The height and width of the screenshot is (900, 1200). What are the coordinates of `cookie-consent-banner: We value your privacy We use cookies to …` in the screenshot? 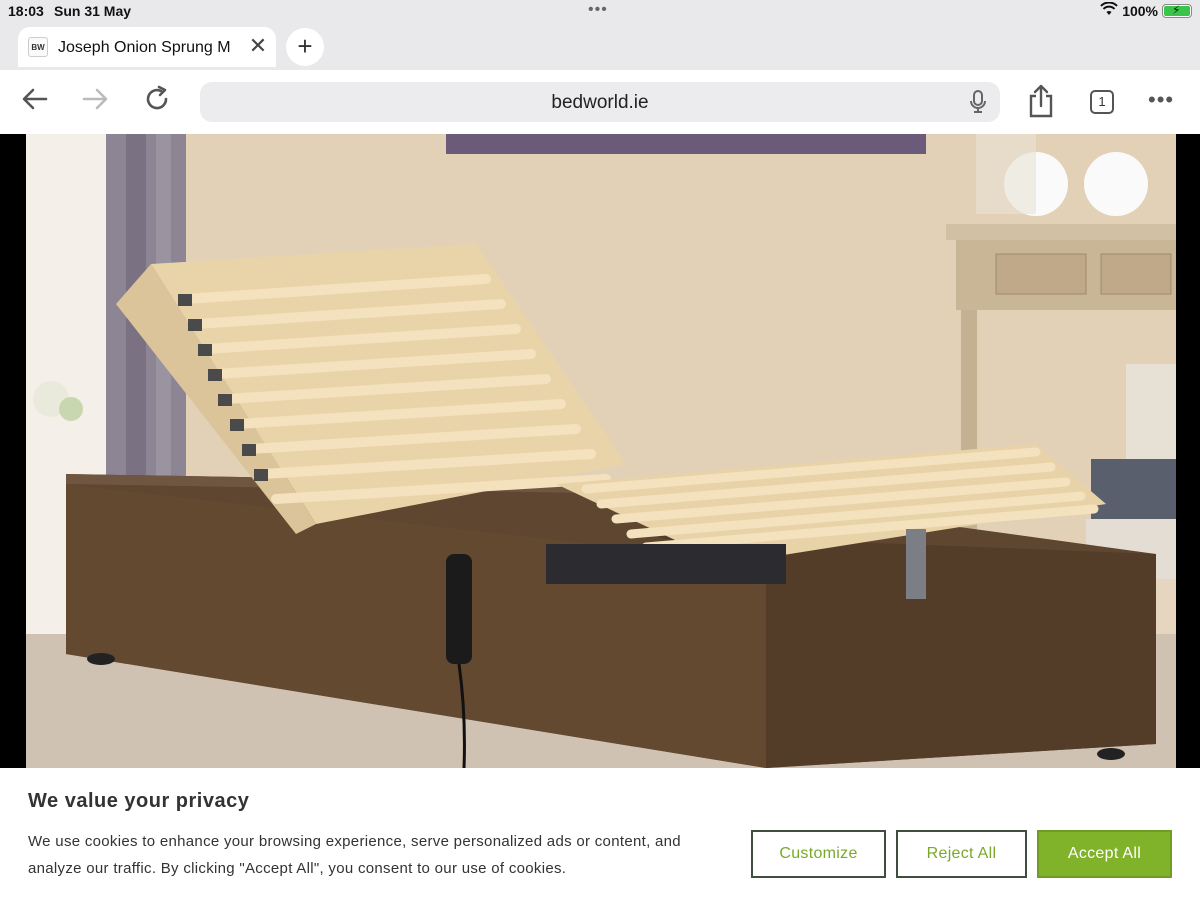 It's located at (600, 834).